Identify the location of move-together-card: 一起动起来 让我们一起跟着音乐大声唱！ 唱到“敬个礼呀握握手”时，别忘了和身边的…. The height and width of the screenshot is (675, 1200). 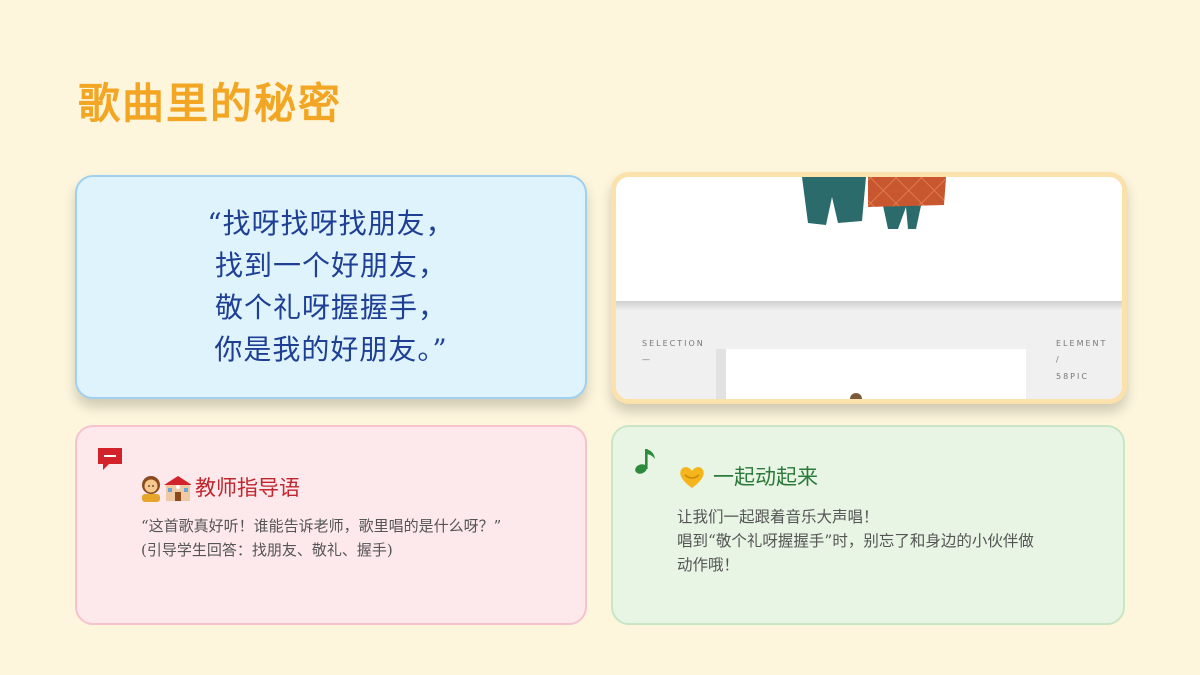
(868, 525).